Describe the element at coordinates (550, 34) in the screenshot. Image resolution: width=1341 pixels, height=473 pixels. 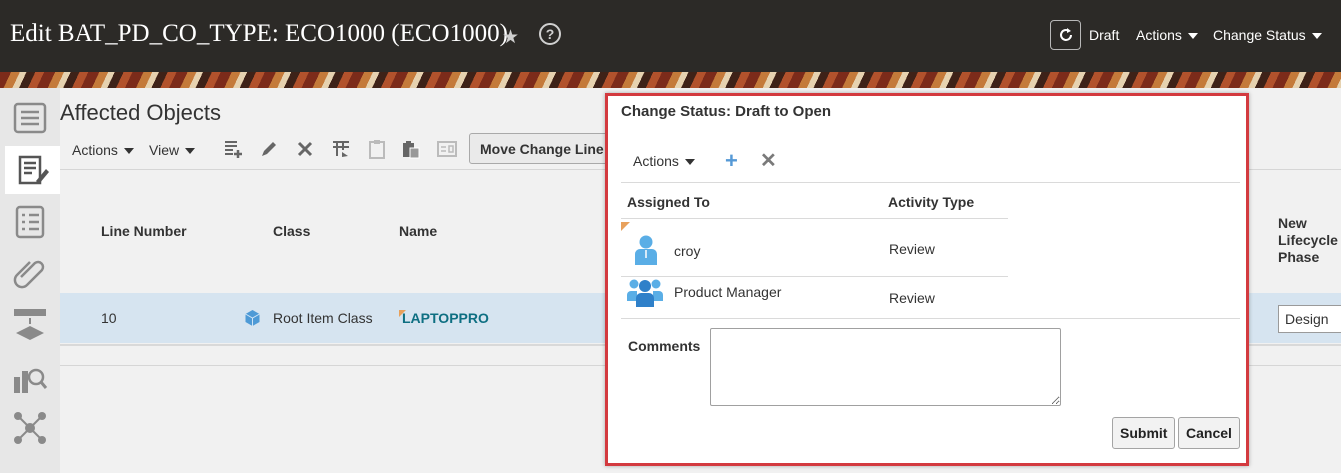
I see `help-icon: ?` at that location.